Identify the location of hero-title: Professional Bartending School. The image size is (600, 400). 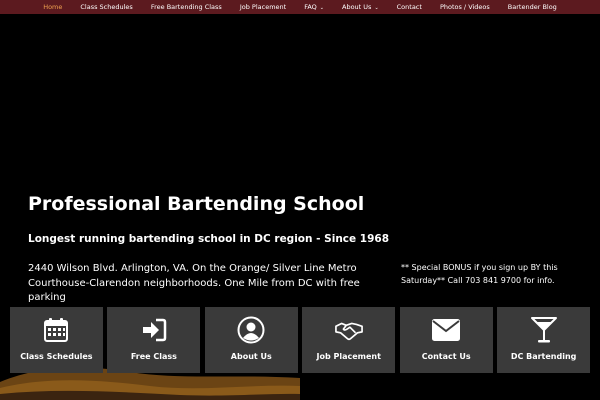
(196, 204).